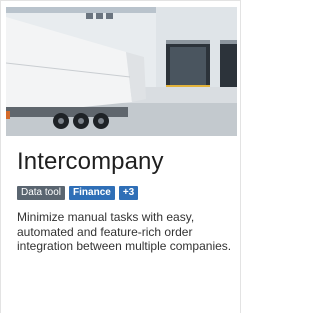  Describe the element at coordinates (92, 193) in the screenshot. I see `tag-finance: Finance` at that location.